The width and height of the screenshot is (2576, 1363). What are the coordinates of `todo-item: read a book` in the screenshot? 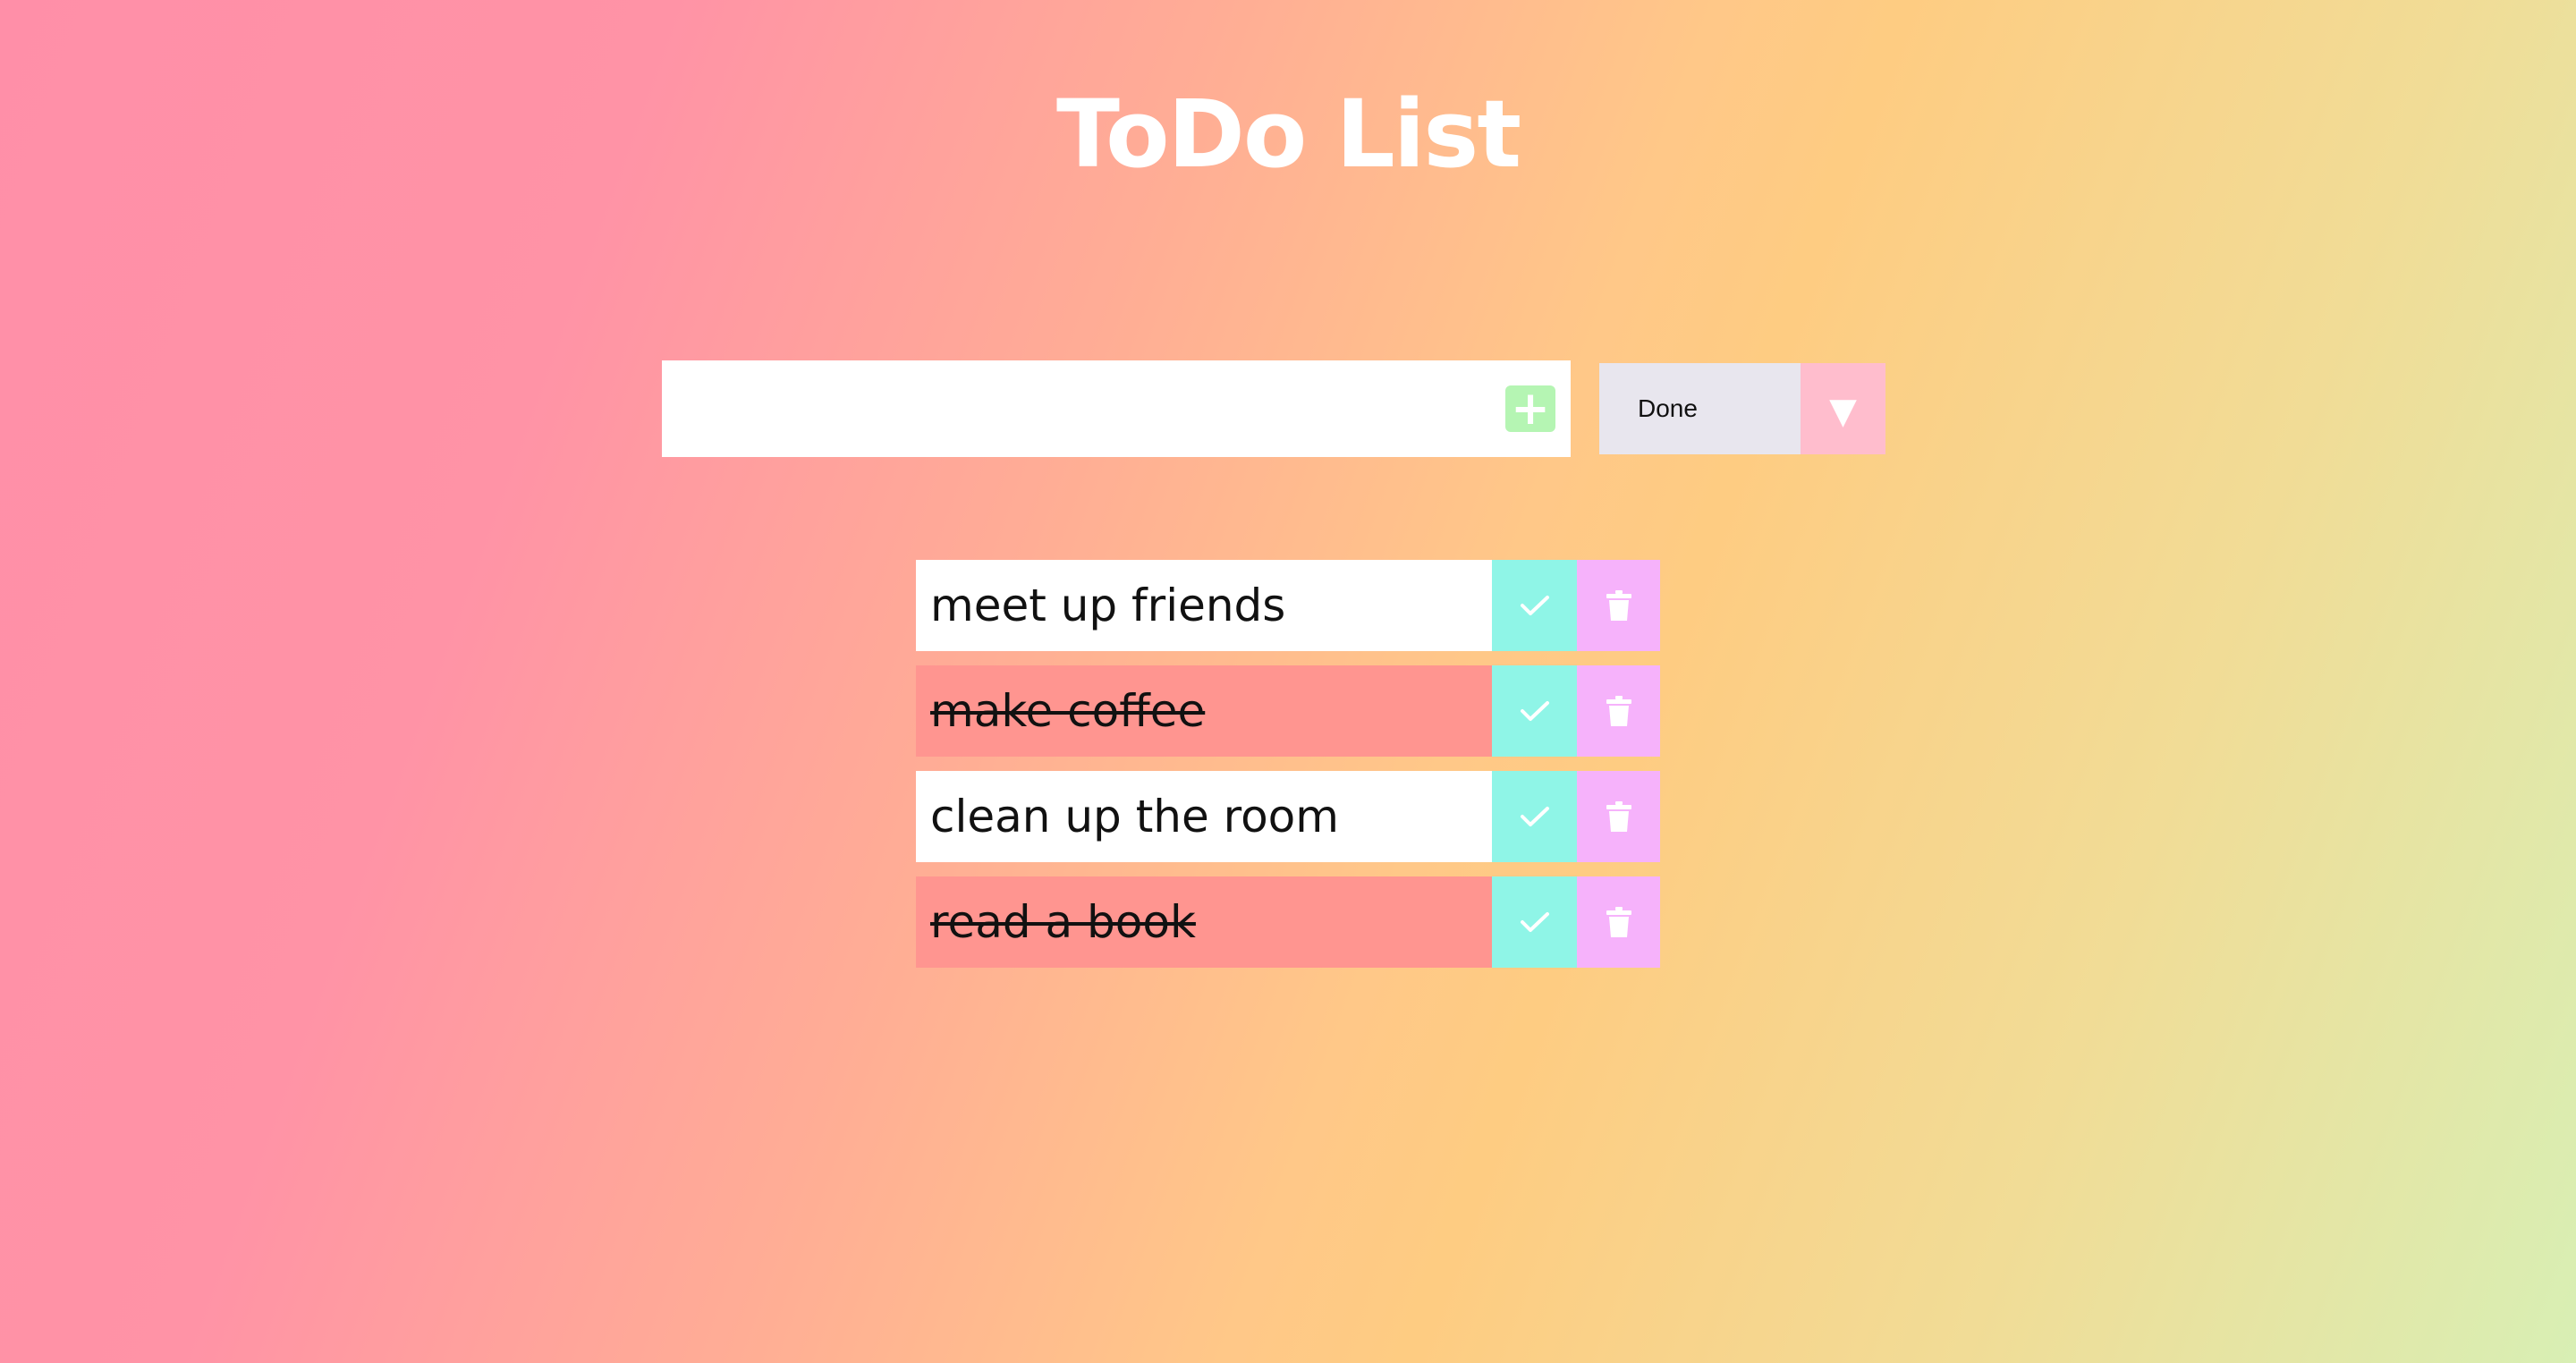 It's located at (1288, 922).